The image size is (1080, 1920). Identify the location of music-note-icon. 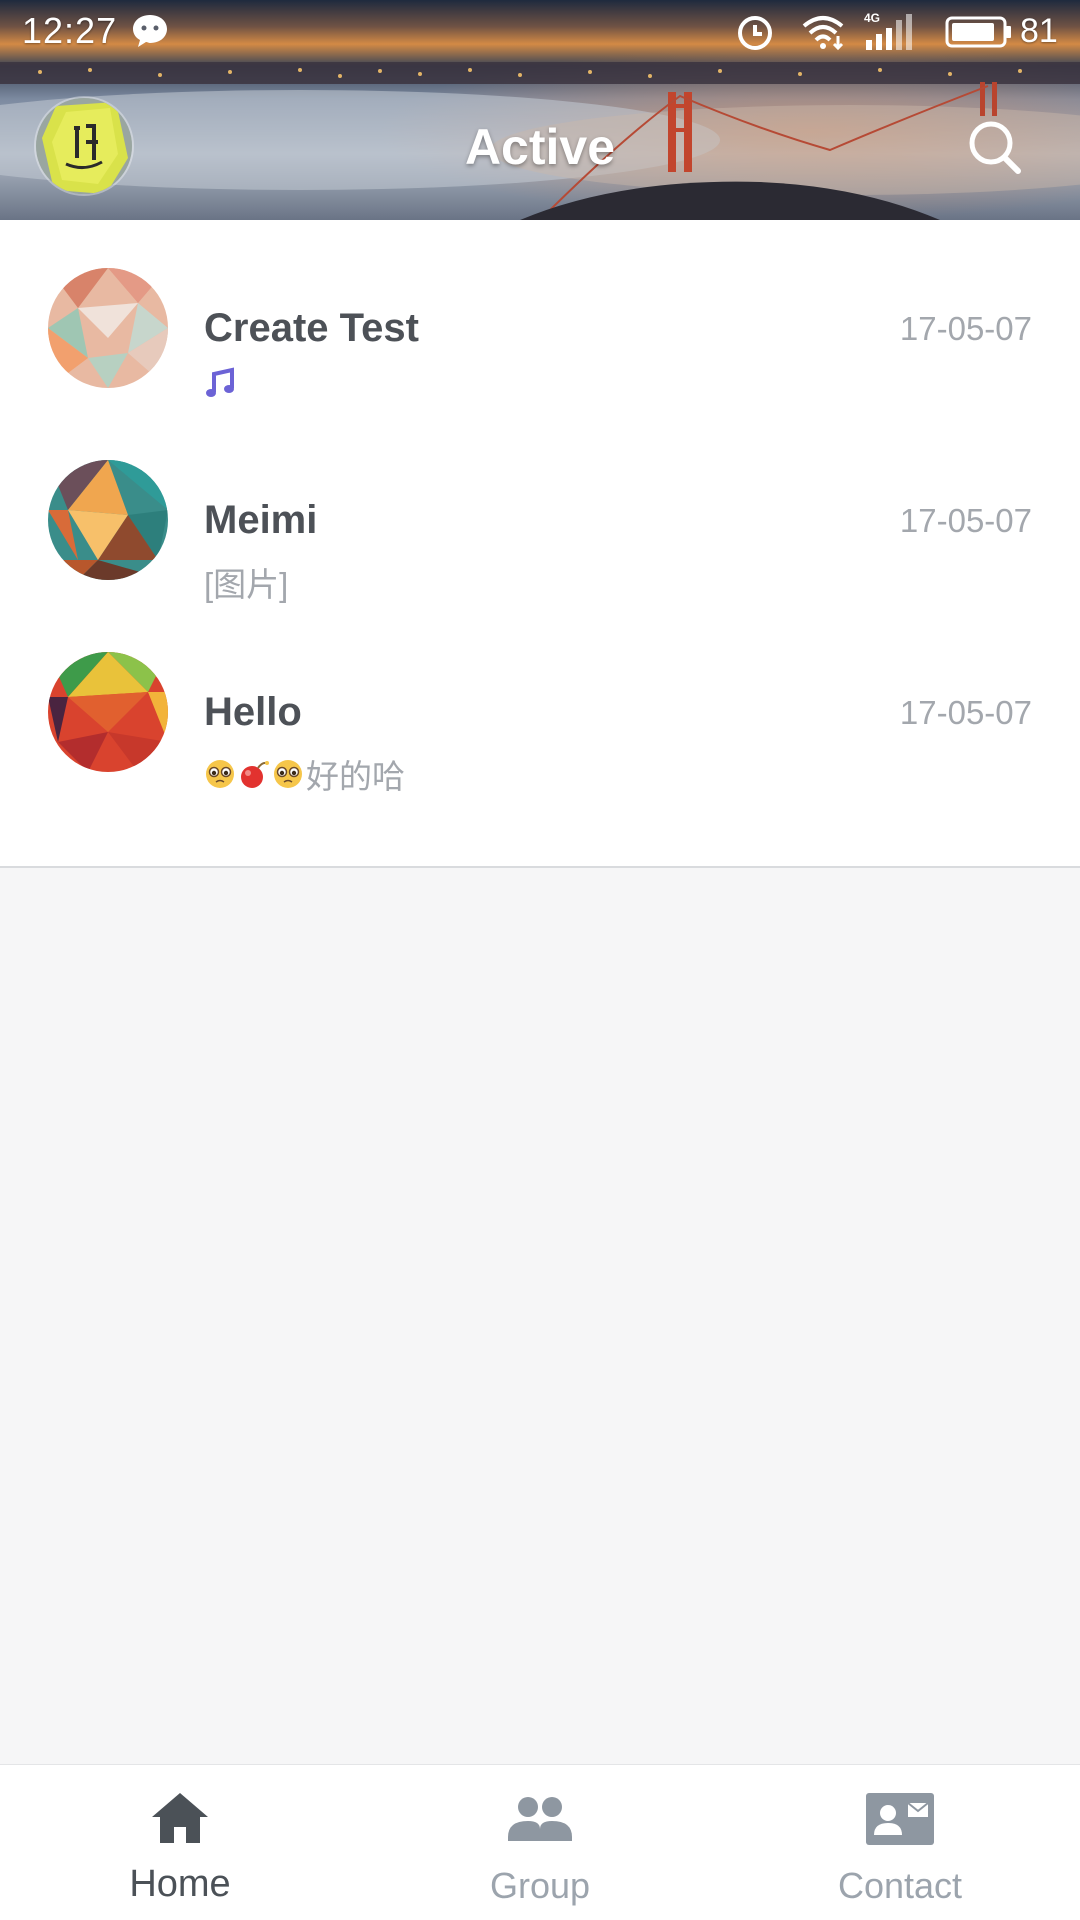
(220, 382).